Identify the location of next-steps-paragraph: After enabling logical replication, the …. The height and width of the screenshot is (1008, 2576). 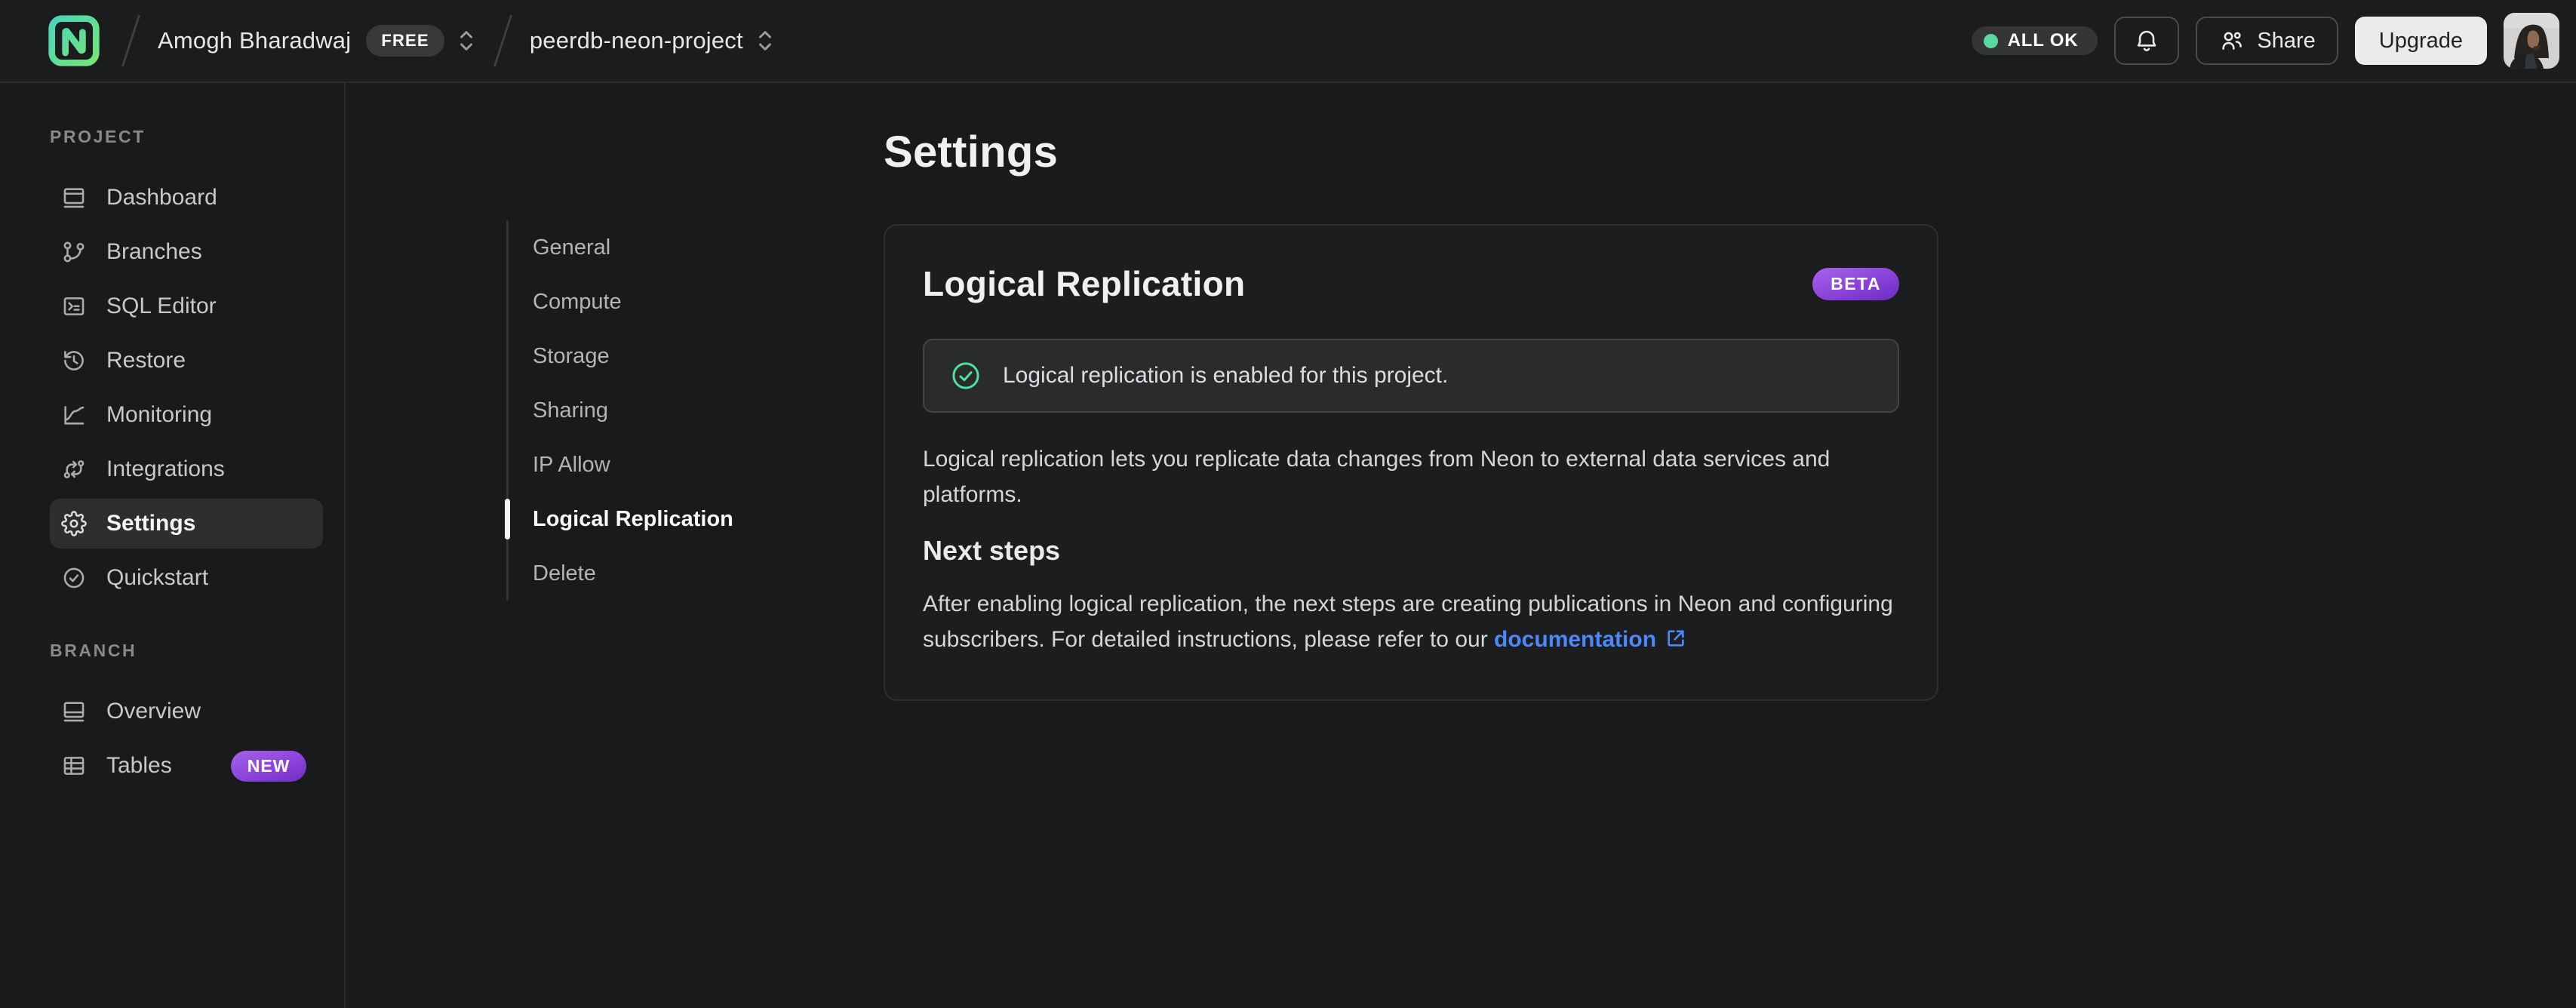
(1411, 621).